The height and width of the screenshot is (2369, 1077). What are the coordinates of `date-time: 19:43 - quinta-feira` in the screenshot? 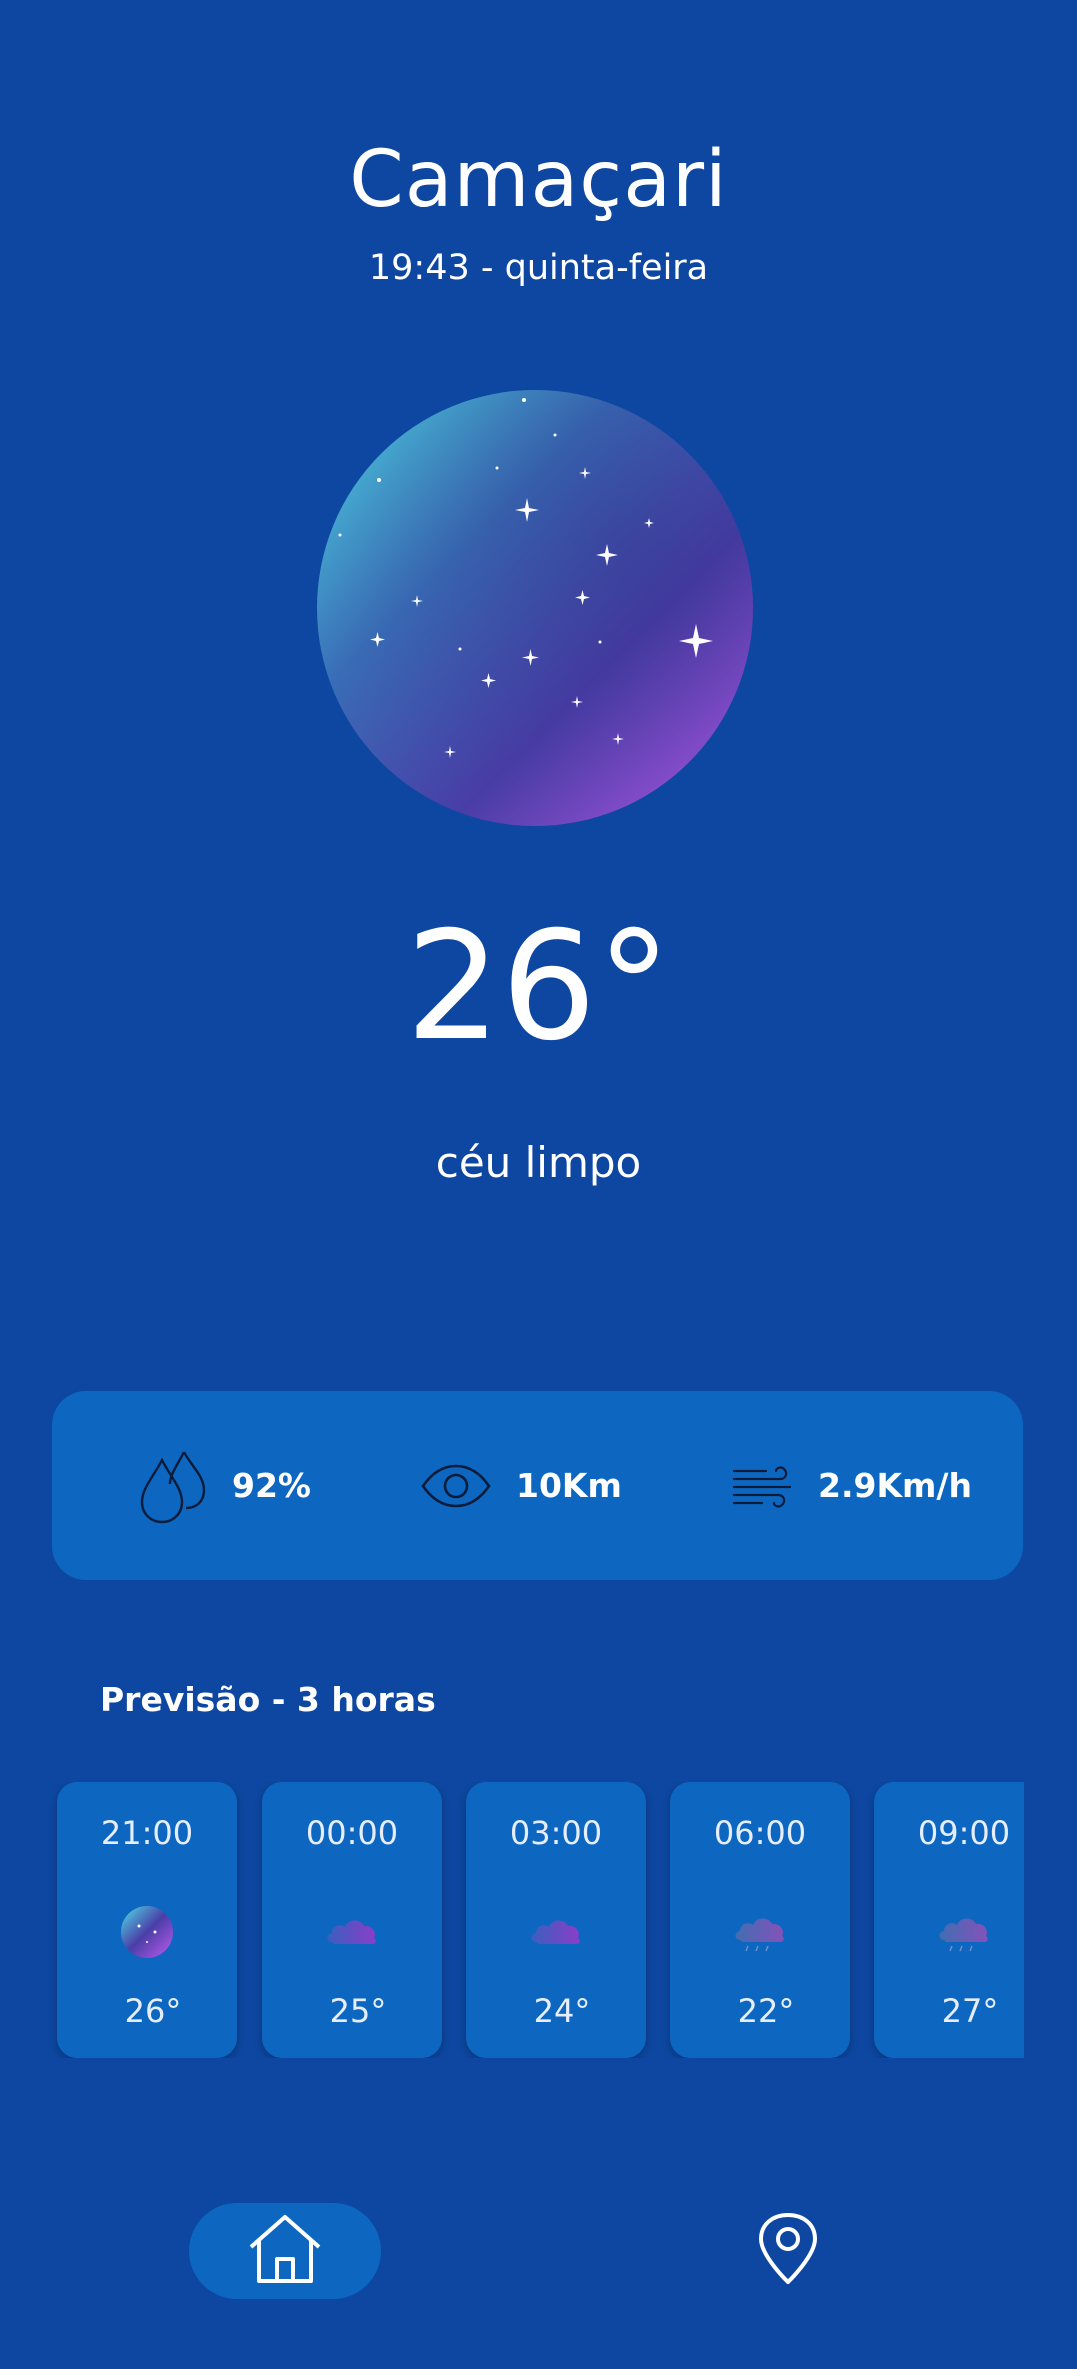 It's located at (538, 268).